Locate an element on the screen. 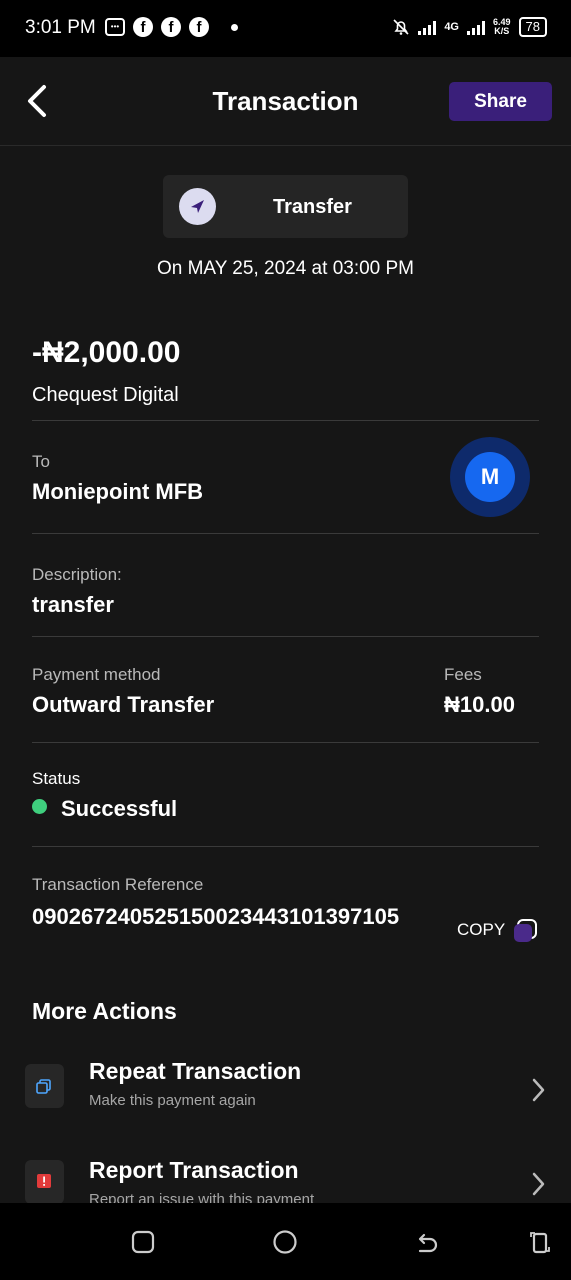 The height and width of the screenshot is (1280, 571). status-success-dot is located at coordinates (39, 806).